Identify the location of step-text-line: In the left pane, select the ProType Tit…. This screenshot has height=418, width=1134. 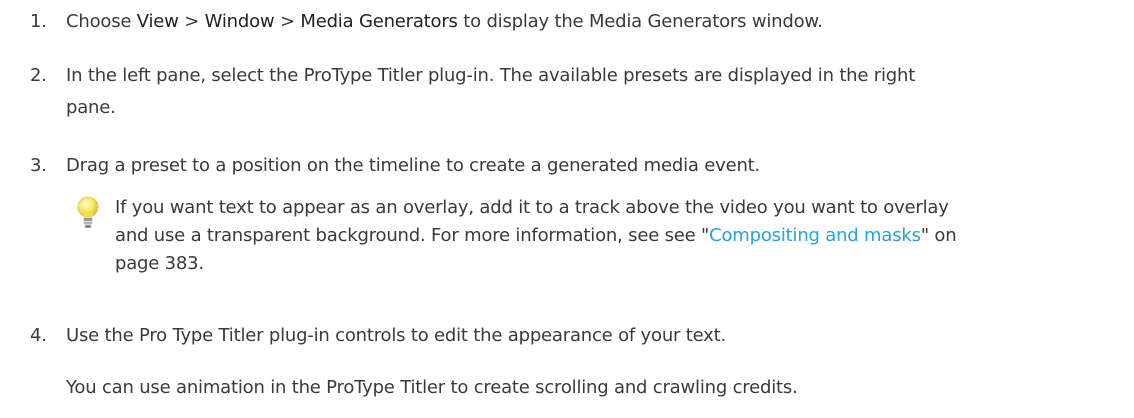
(491, 75).